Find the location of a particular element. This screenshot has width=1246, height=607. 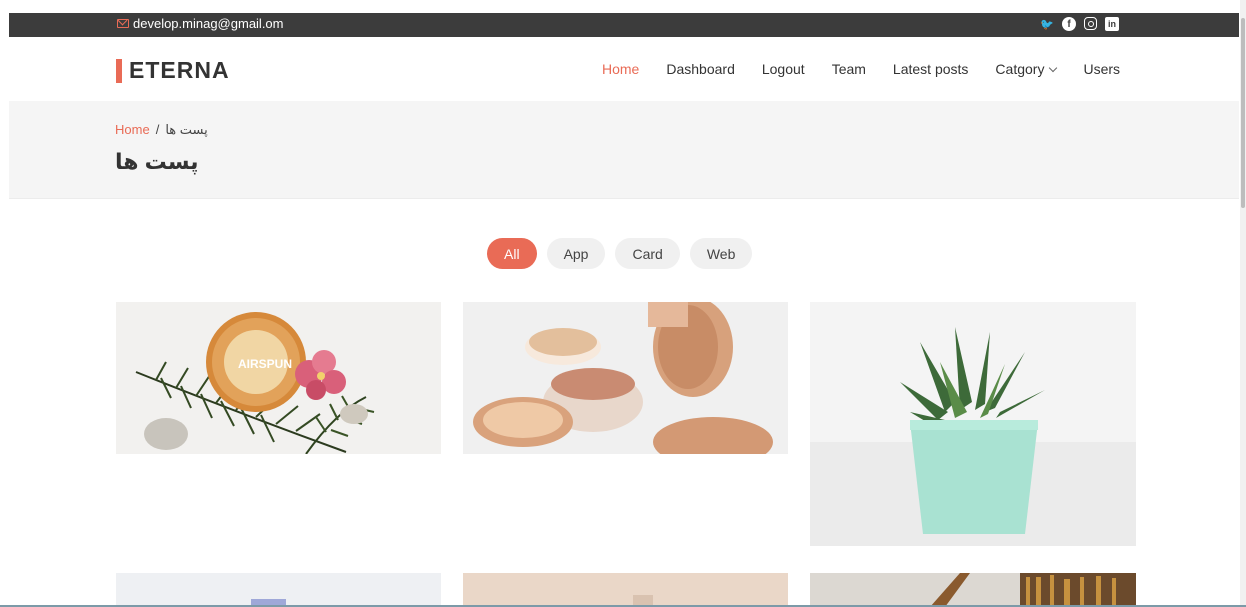

logo-text: ETERNA is located at coordinates (179, 70).